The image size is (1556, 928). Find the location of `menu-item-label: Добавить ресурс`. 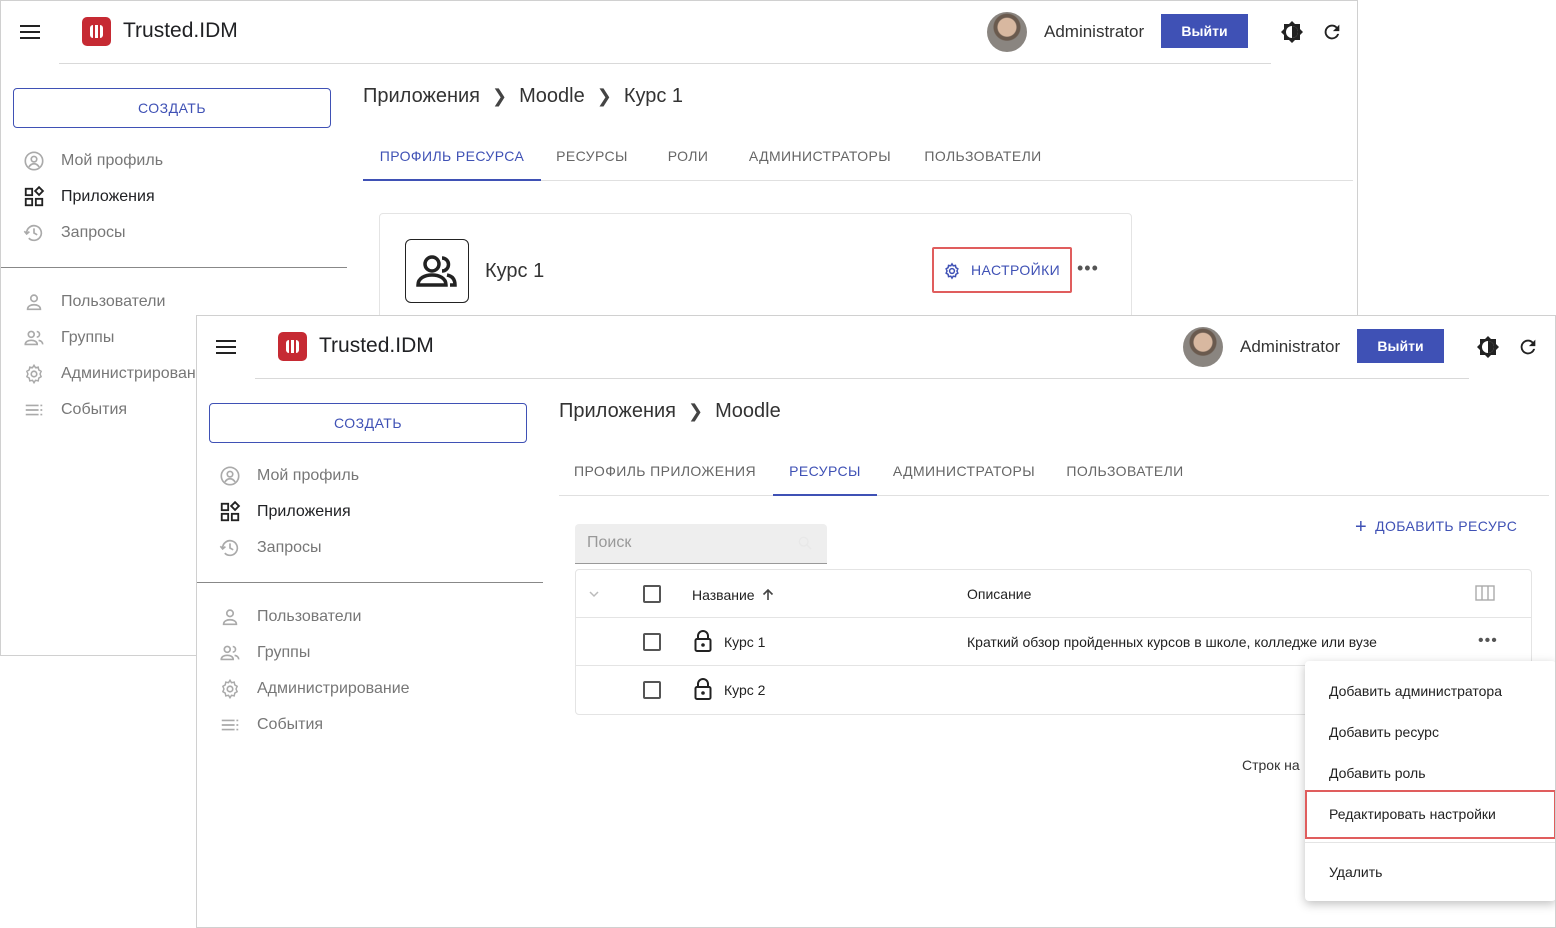

menu-item-label: Добавить ресурс is located at coordinates (1384, 732).